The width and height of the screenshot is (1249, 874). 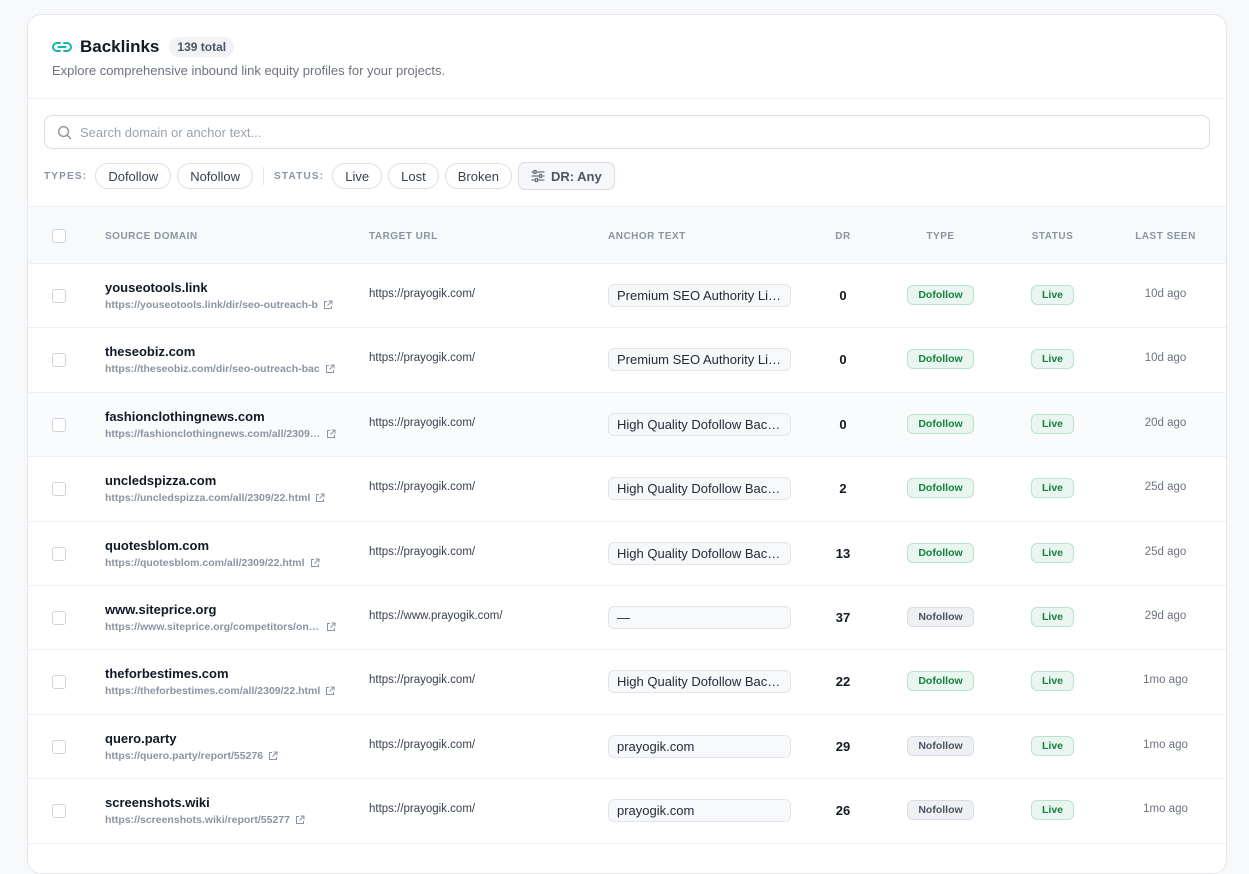 What do you see at coordinates (630, 132) in the screenshot?
I see `search-input` at bounding box center [630, 132].